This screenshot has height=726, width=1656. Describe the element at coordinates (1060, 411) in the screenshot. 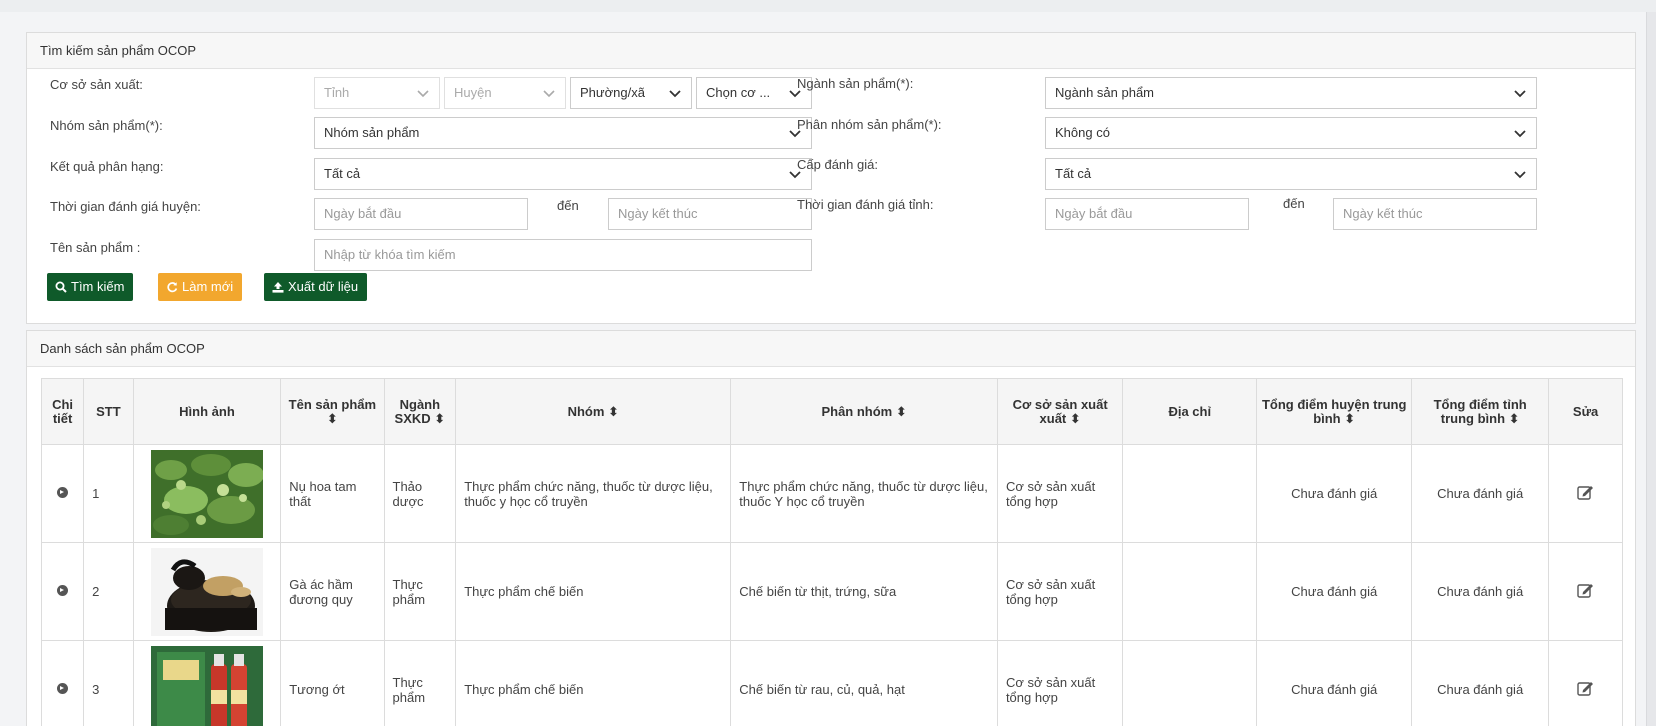

I see `col-facility: Cơ sở sản xuất xuất ⬍` at that location.